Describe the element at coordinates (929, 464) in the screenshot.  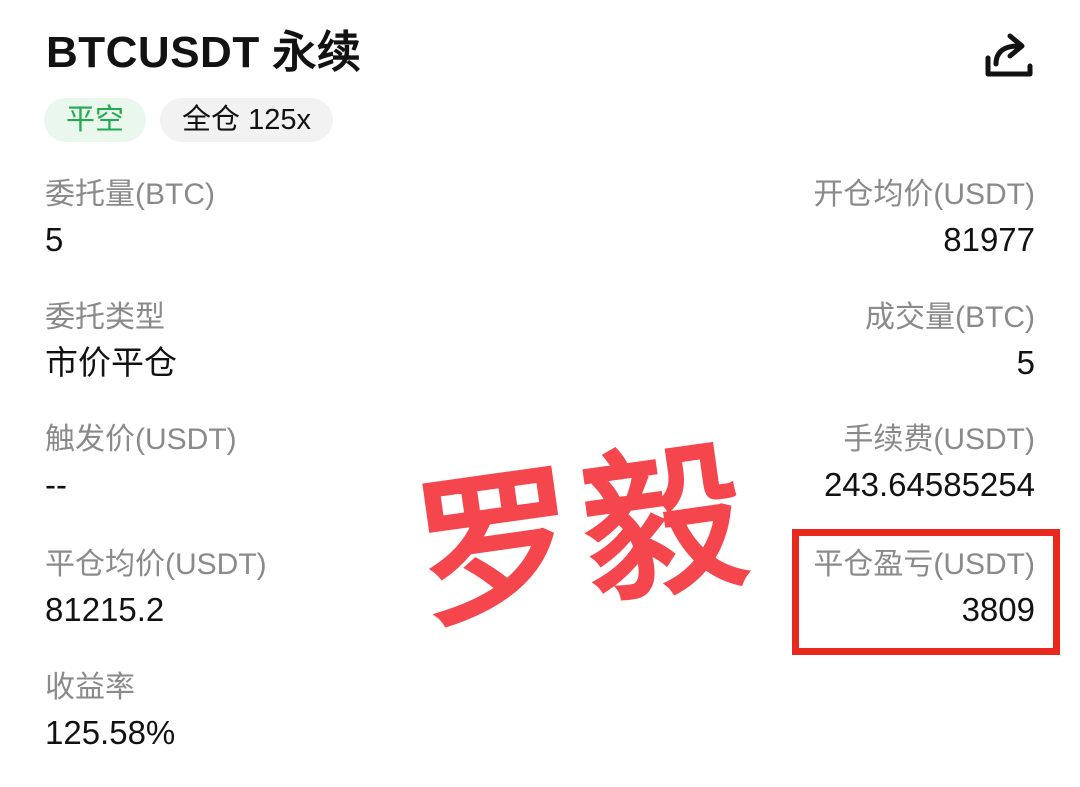
I see `fee-field: 手续费(USDT) 243.64585254` at that location.